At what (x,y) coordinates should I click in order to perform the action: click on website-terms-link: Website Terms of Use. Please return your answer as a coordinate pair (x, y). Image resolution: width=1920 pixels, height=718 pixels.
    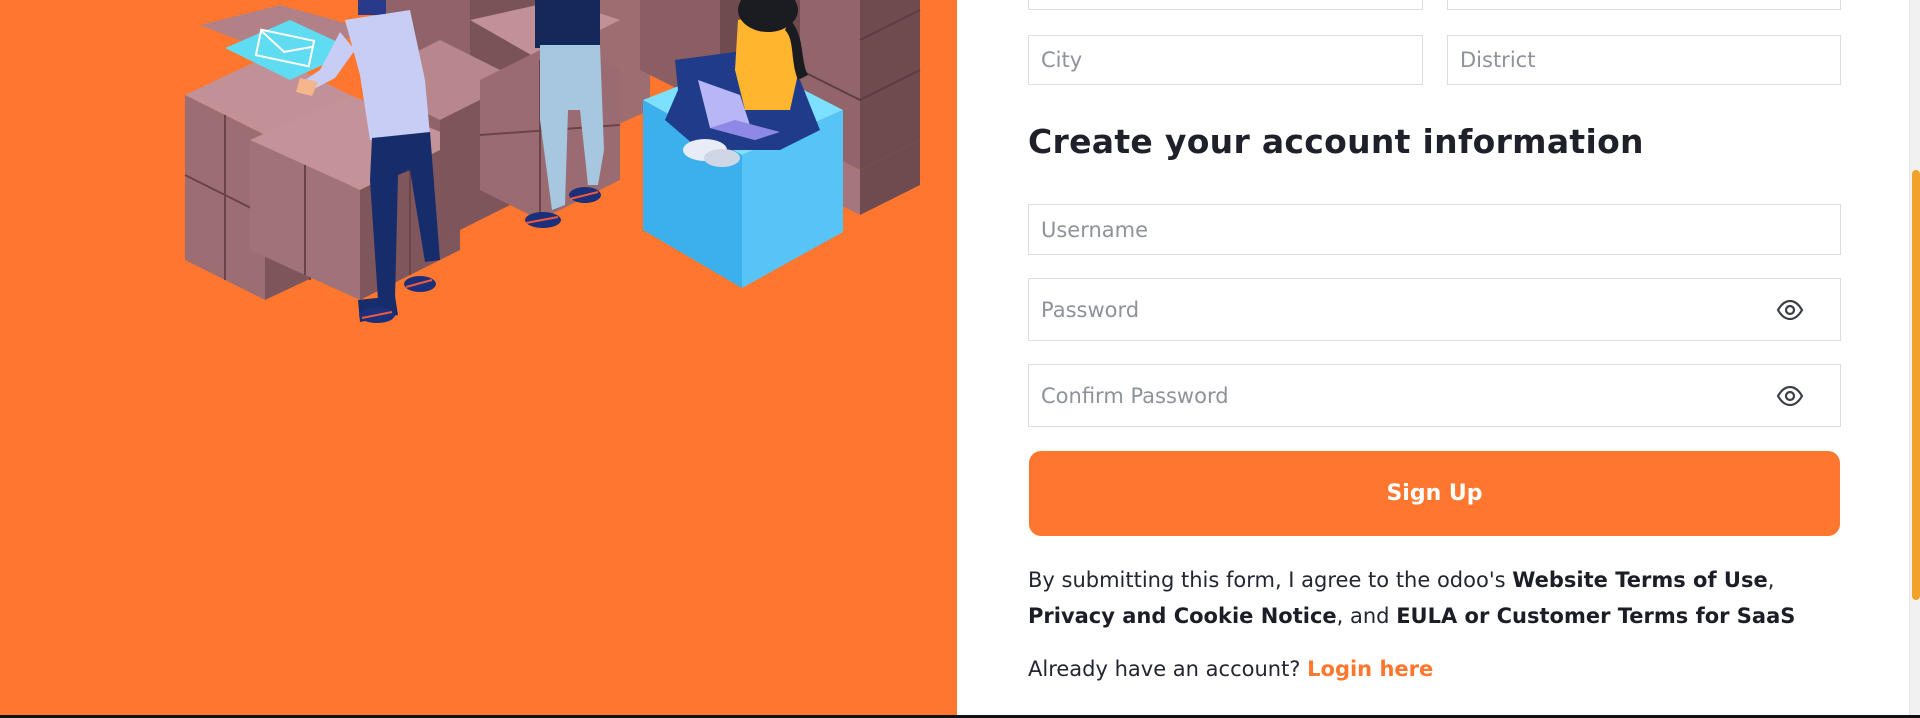
    Looking at the image, I should click on (1639, 580).